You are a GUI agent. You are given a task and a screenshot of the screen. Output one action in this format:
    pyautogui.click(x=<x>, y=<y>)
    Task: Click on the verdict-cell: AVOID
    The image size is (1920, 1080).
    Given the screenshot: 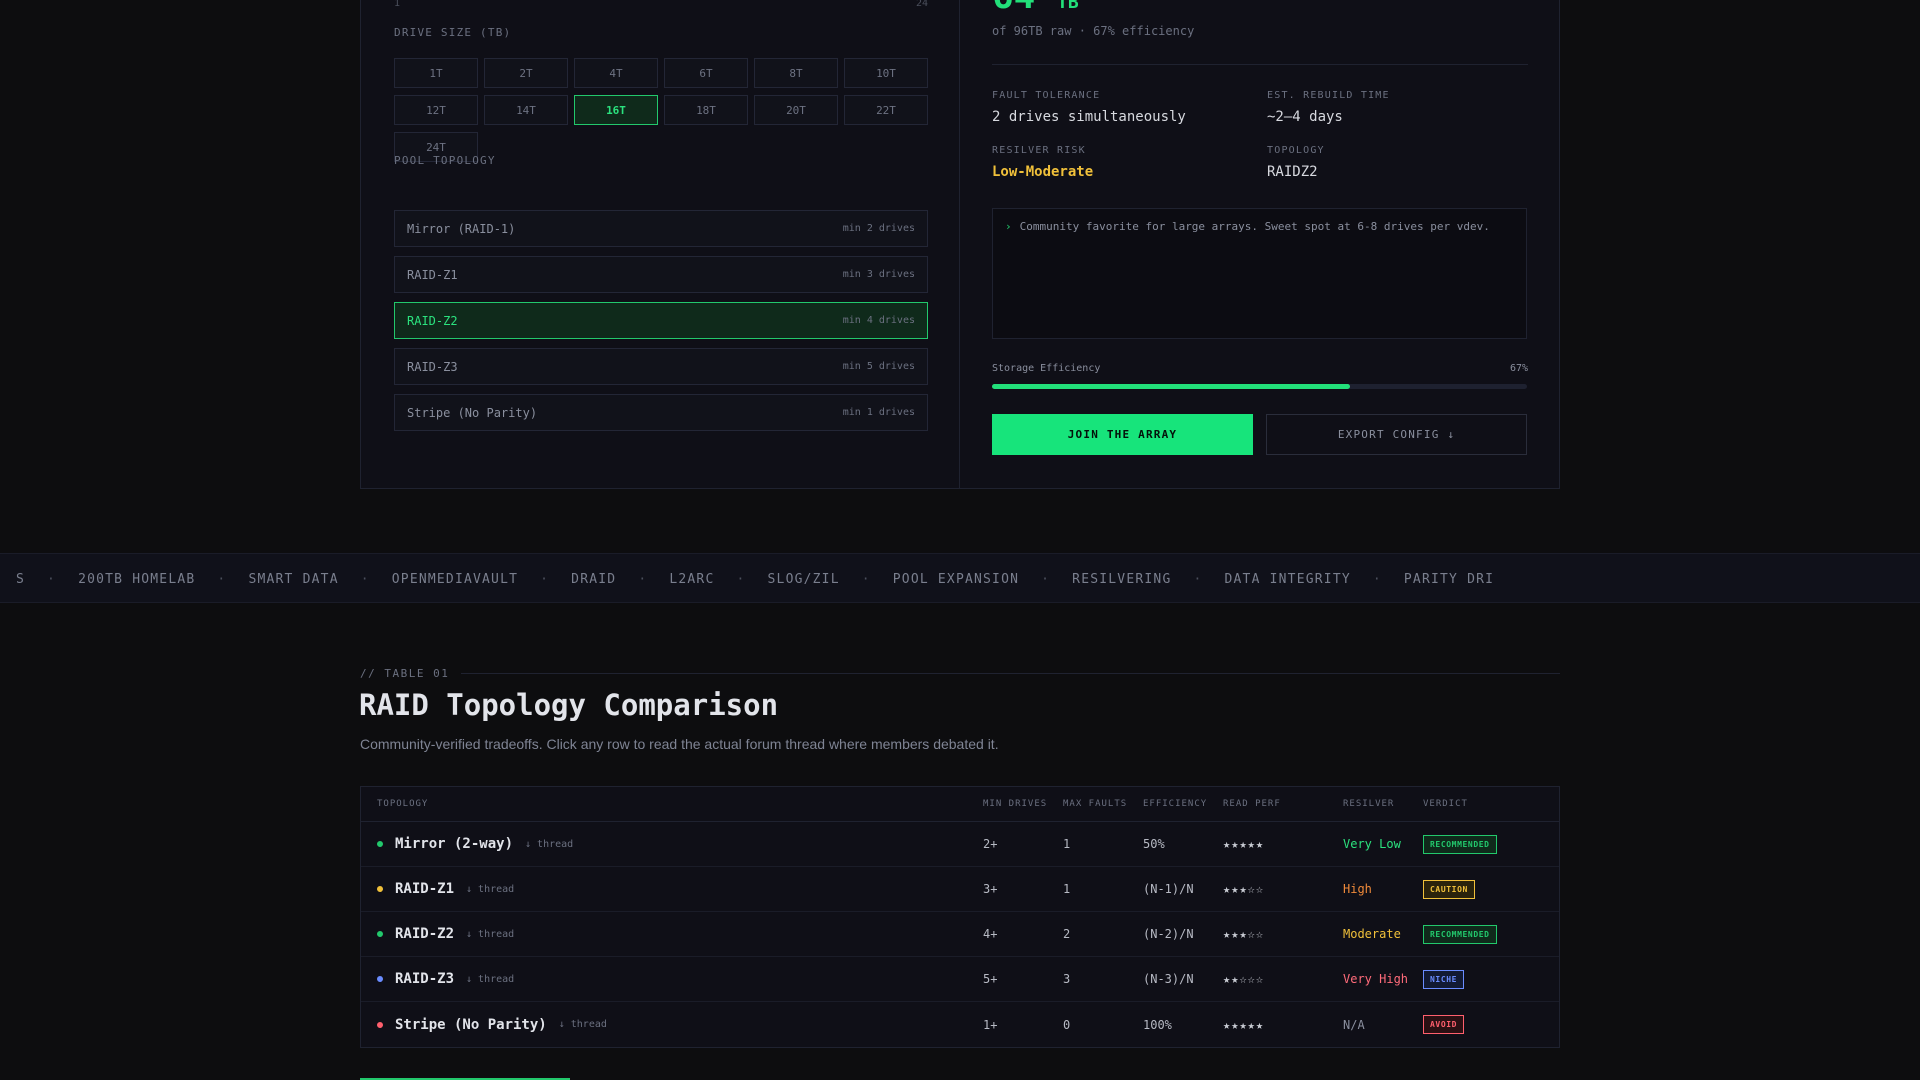 What is the action you would take?
    pyautogui.click(x=1490, y=1024)
    